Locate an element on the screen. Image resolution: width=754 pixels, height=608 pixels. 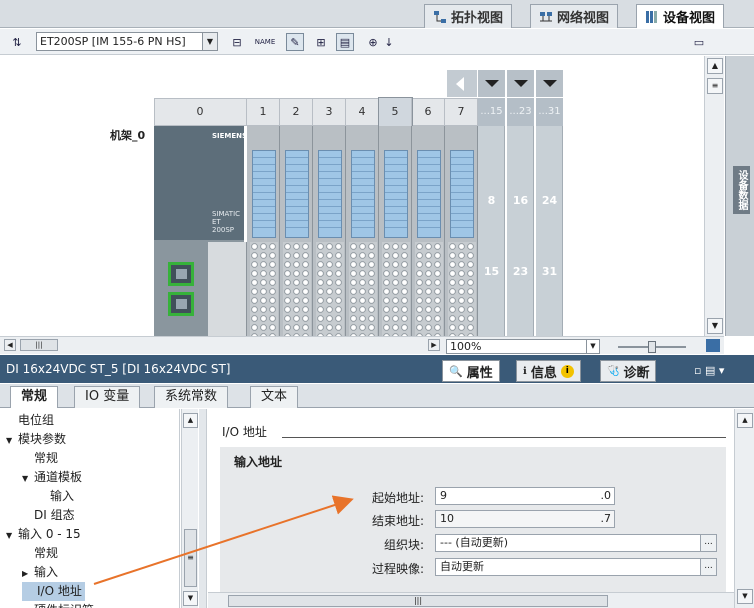
content-scrollbar: ▲ ▼ is located at coordinates (744, 508).